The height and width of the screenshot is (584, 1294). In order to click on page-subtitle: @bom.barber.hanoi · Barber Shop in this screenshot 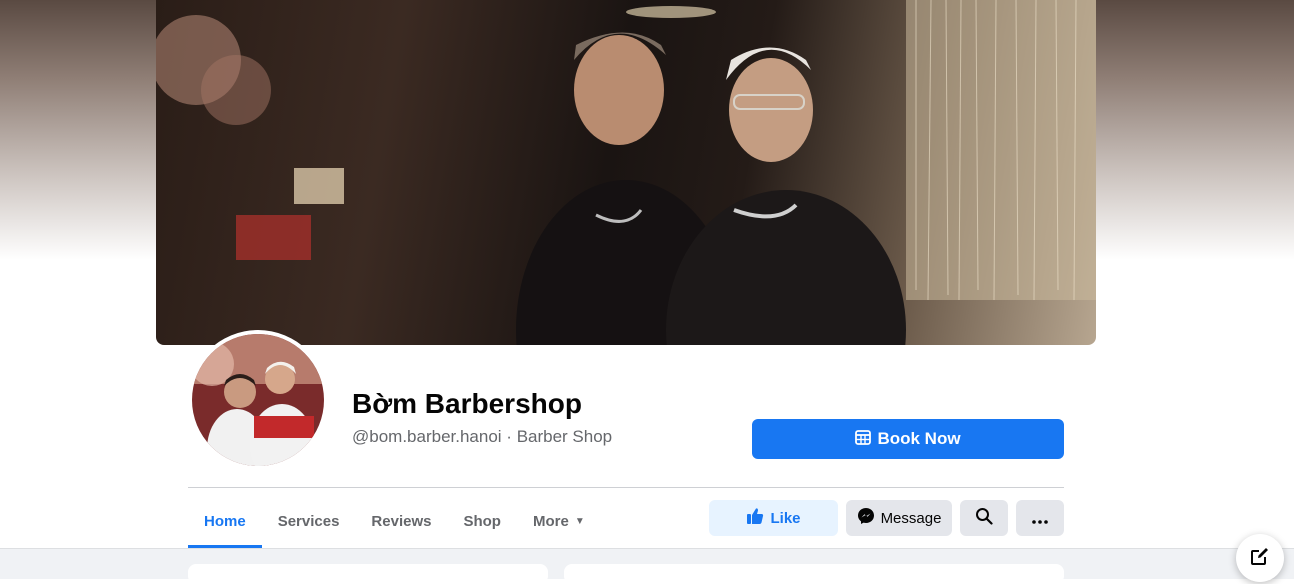, I will do `click(482, 437)`.